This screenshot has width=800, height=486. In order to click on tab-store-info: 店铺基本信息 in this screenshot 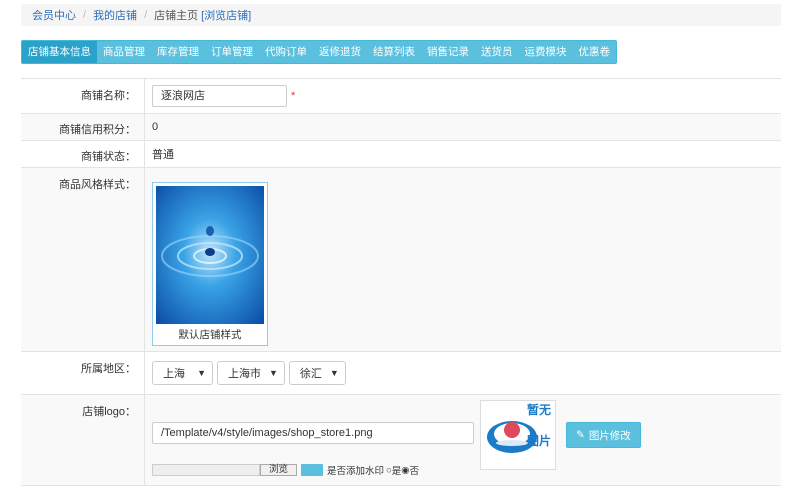, I will do `click(59, 52)`.